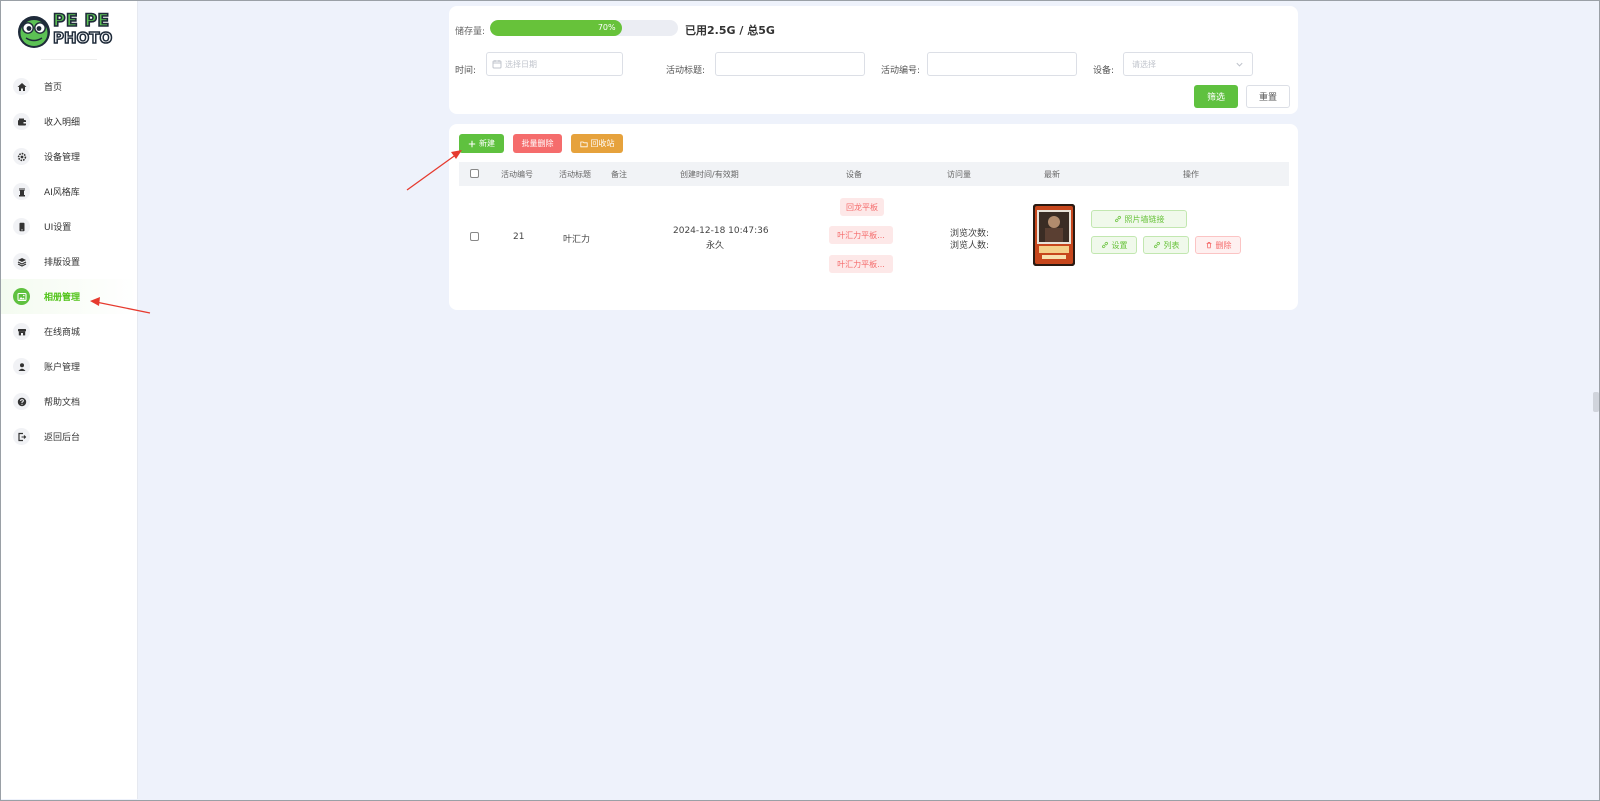  Describe the element at coordinates (487, 143) in the screenshot. I see `new-button-label: 新建` at that location.